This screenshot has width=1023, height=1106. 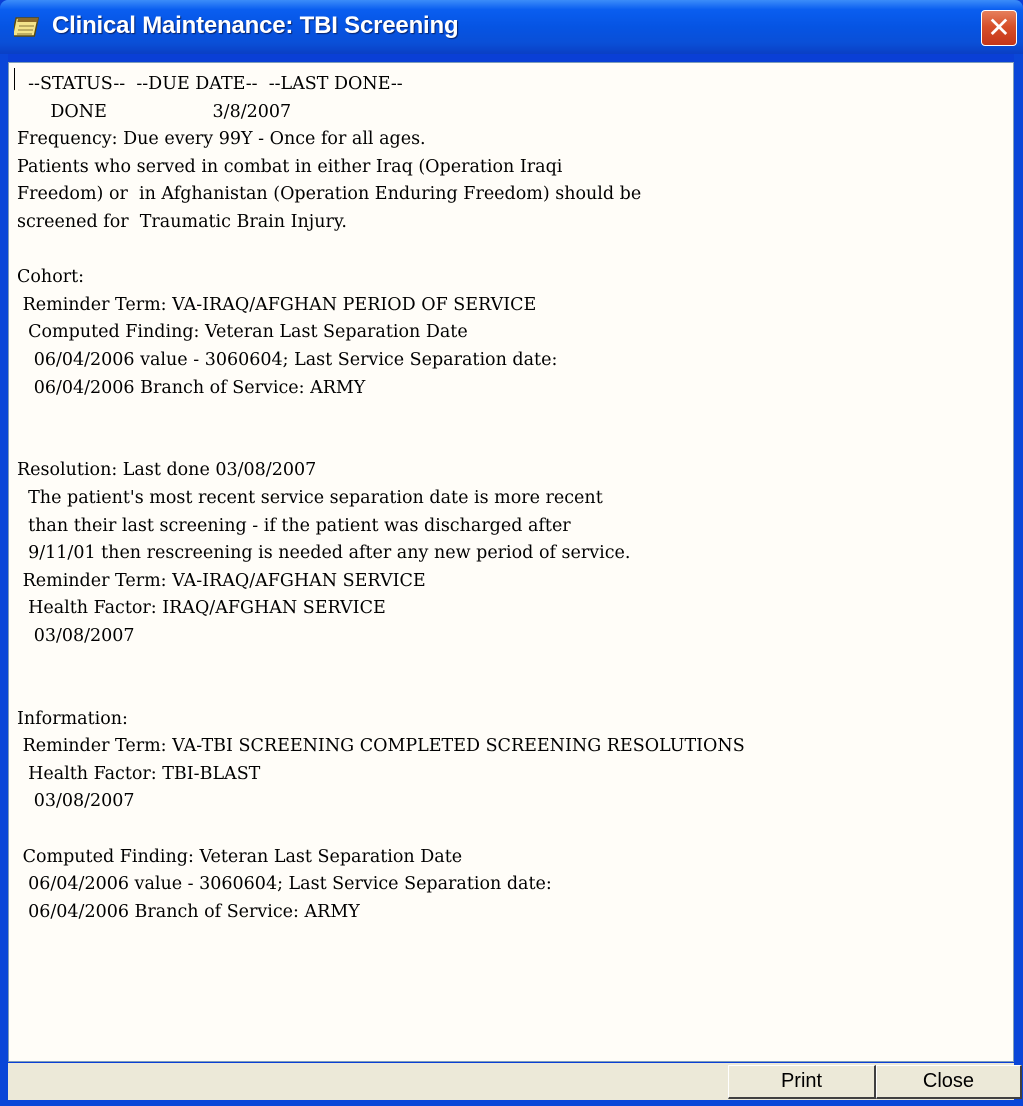 What do you see at coordinates (201, 608) in the screenshot?
I see `report-line: Health Factor: IRAQ/AFGHAN SERVICE` at bounding box center [201, 608].